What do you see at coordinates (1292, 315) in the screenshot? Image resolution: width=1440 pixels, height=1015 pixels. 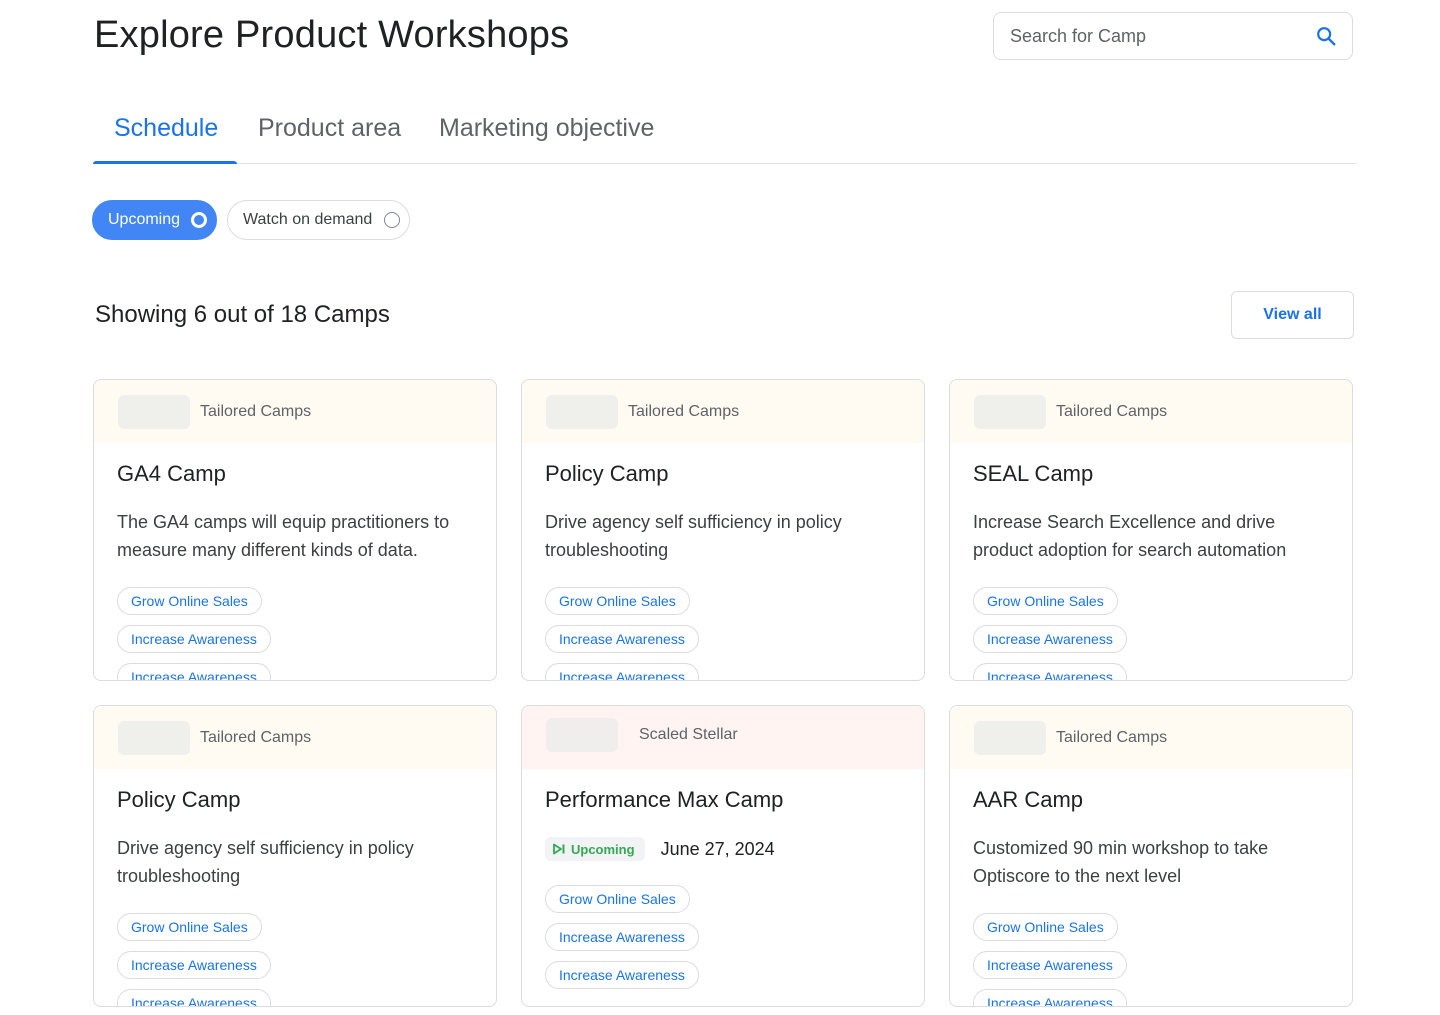 I see `view-all-button: View all` at bounding box center [1292, 315].